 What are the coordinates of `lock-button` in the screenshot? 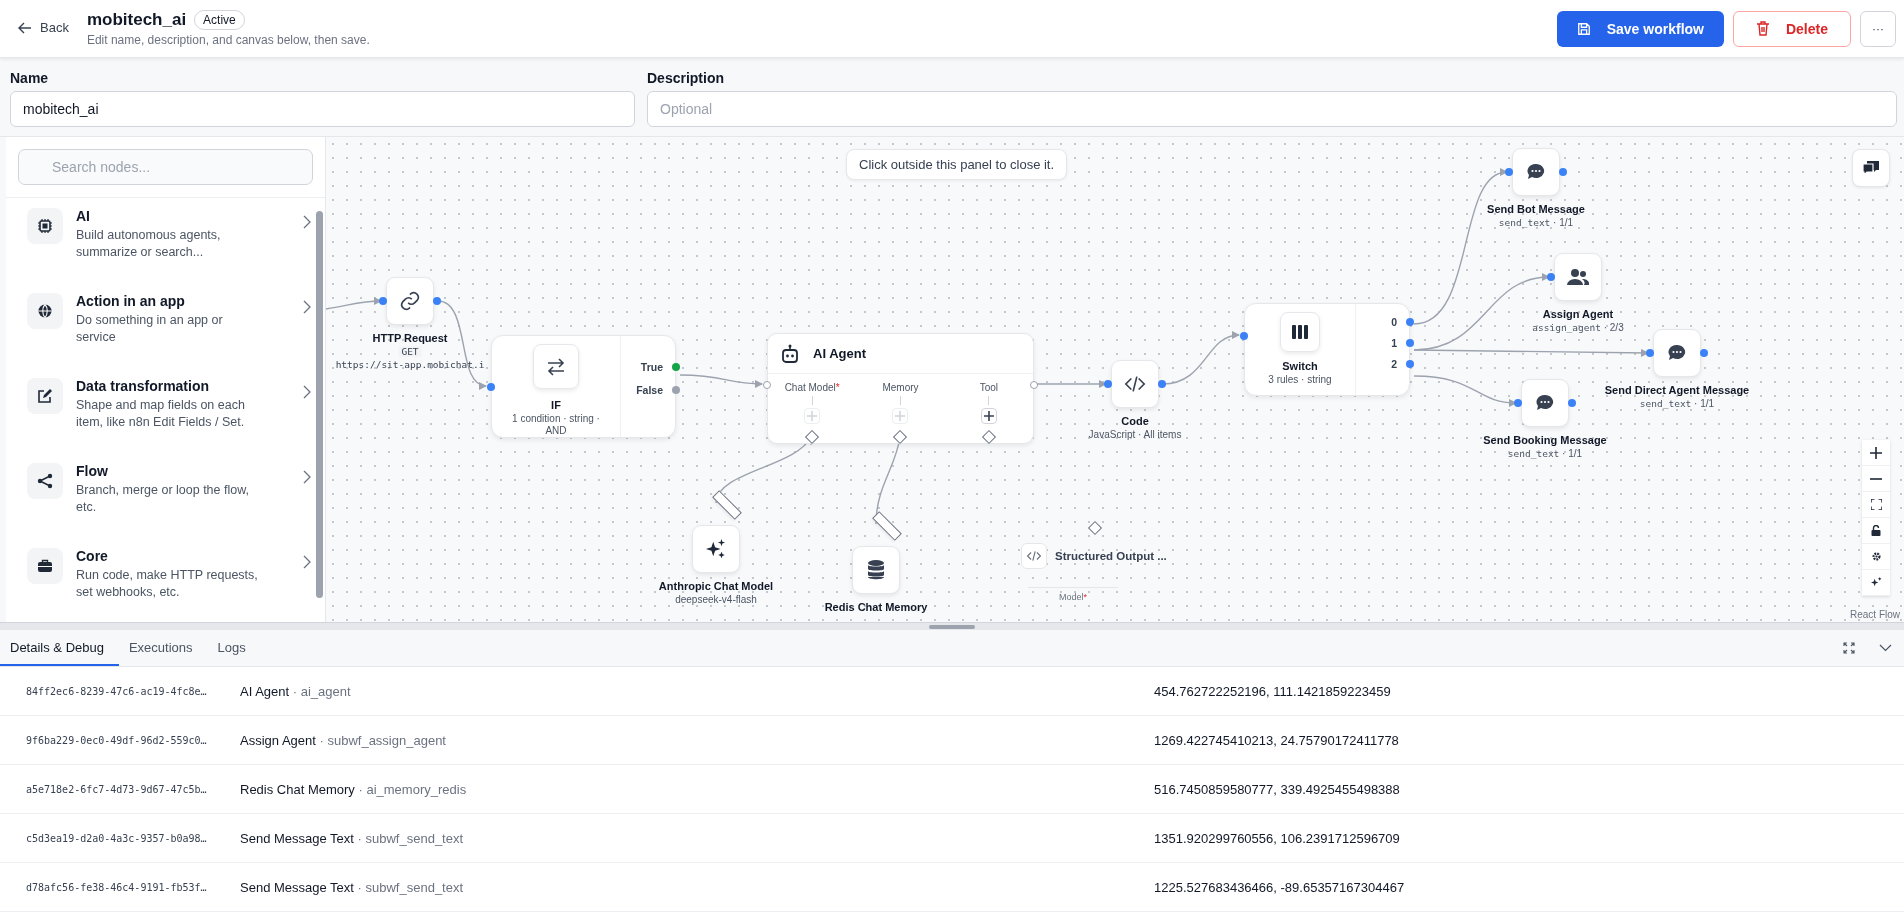 It's located at (1876, 531).